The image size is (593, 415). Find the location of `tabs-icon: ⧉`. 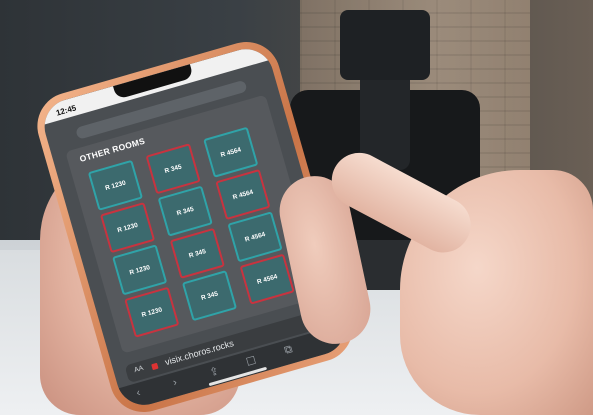

tabs-icon: ⧉ is located at coordinates (288, 350).